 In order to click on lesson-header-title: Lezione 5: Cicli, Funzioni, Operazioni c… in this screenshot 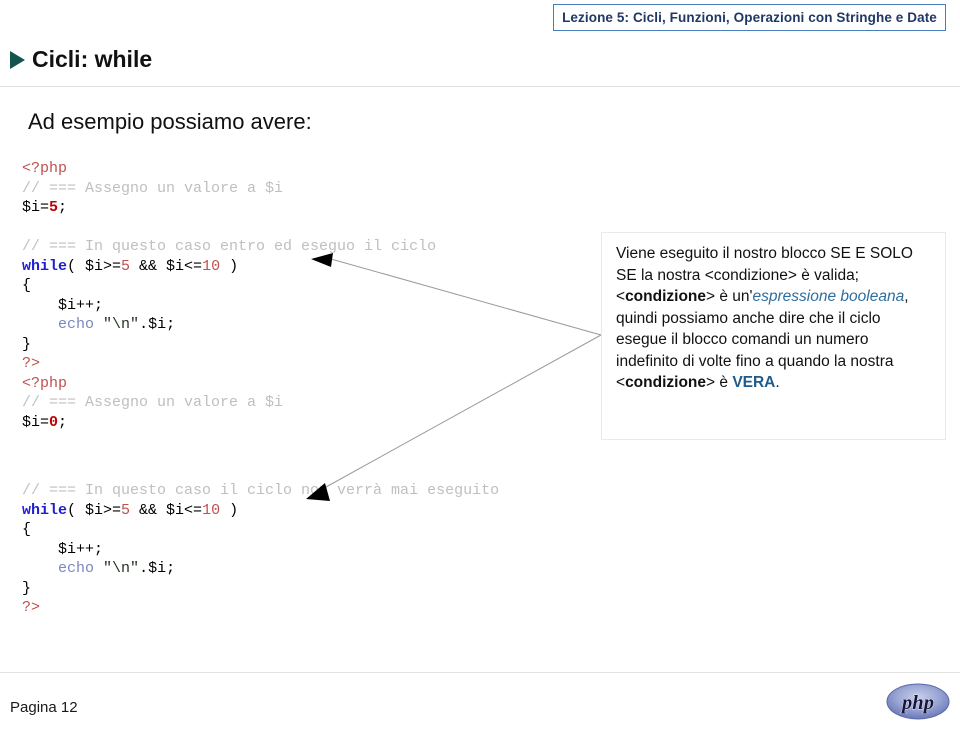, I will do `click(749, 17)`.